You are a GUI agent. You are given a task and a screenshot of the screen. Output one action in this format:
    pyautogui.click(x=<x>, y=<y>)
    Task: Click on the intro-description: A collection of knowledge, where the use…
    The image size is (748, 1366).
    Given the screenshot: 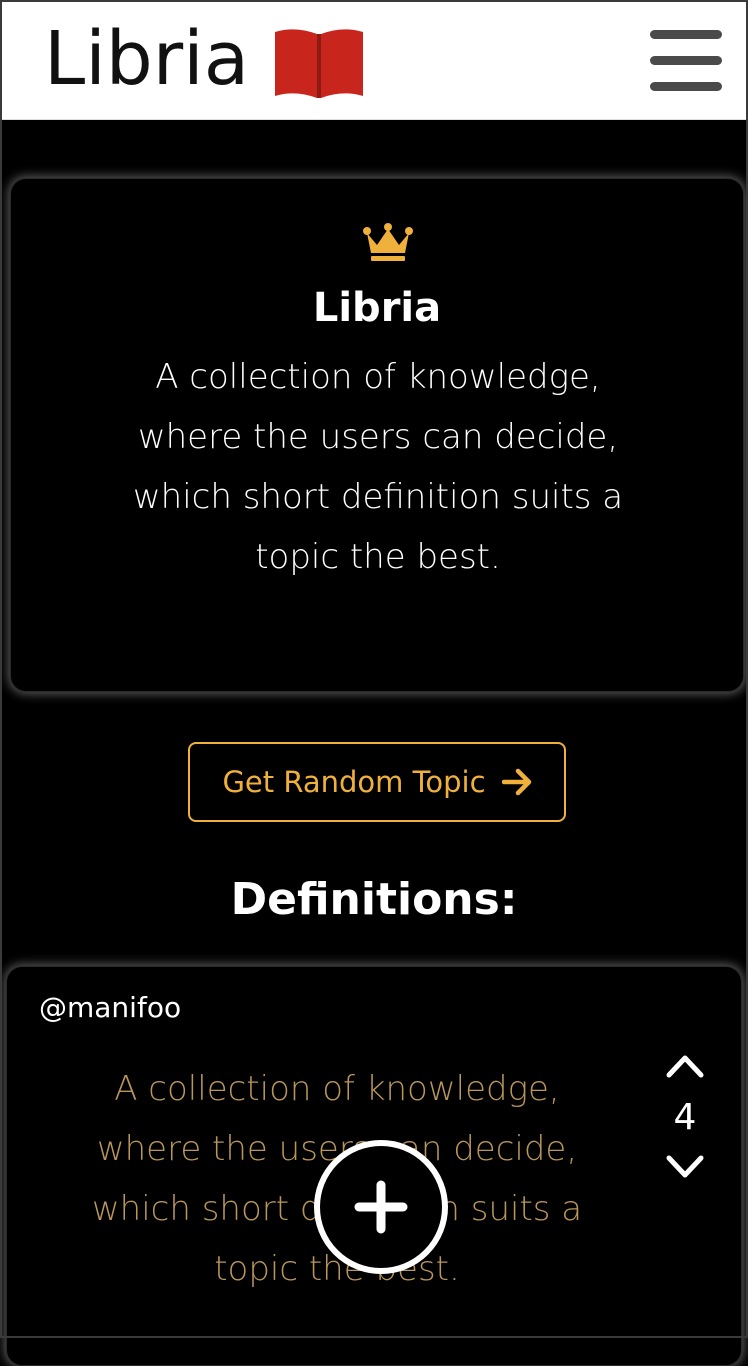 What is the action you would take?
    pyautogui.click(x=378, y=467)
    